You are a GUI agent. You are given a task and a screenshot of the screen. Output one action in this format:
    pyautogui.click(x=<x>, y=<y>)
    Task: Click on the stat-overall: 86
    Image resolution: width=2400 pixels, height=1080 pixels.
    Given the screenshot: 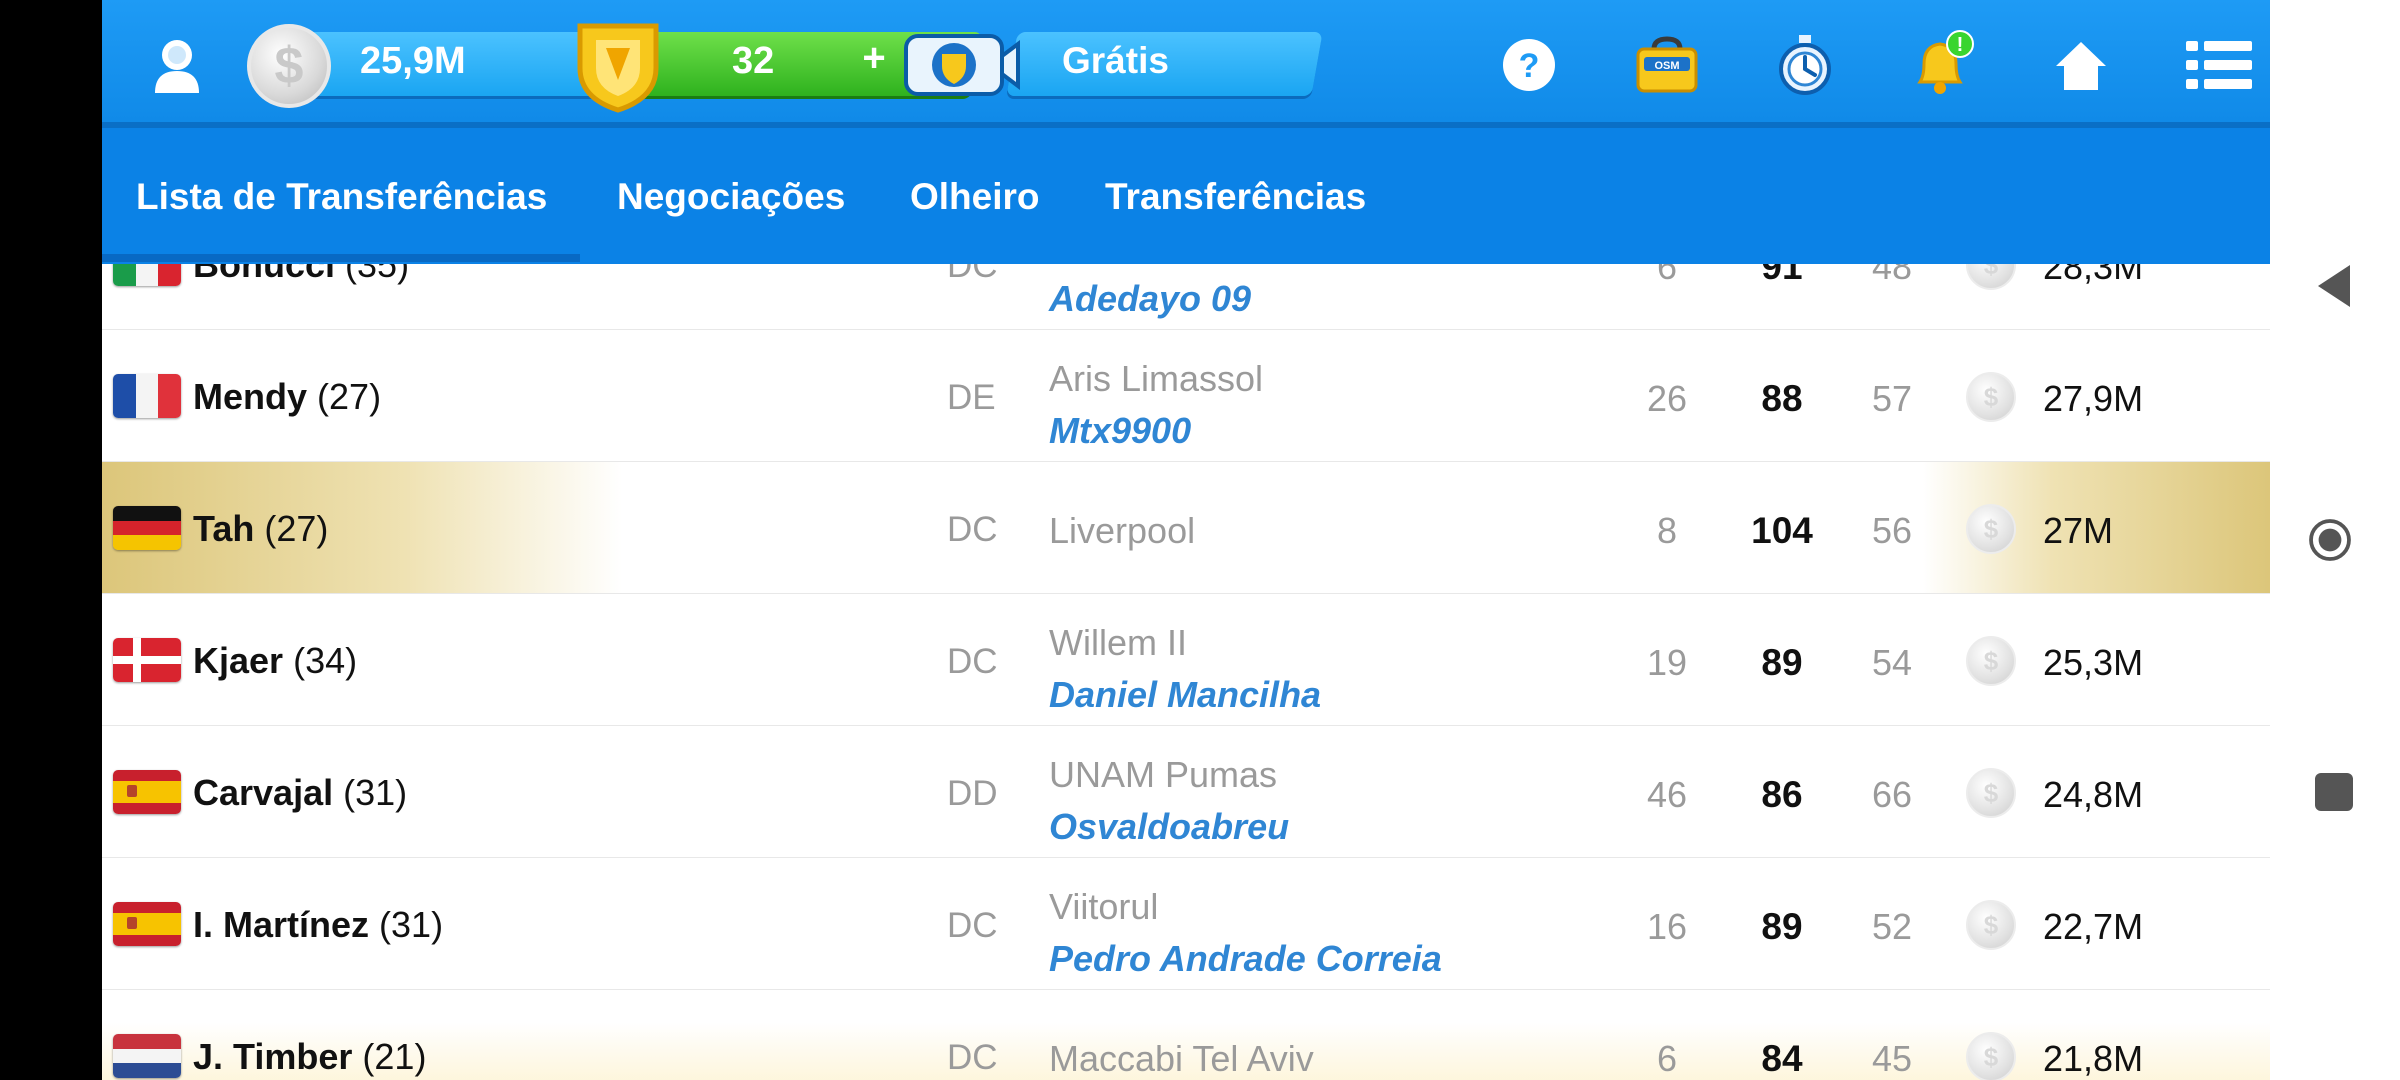 What is the action you would take?
    pyautogui.click(x=1782, y=794)
    